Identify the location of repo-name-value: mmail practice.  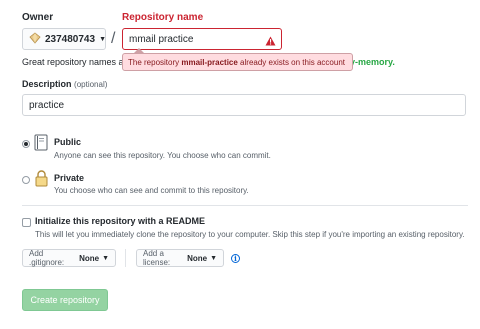
(161, 39).